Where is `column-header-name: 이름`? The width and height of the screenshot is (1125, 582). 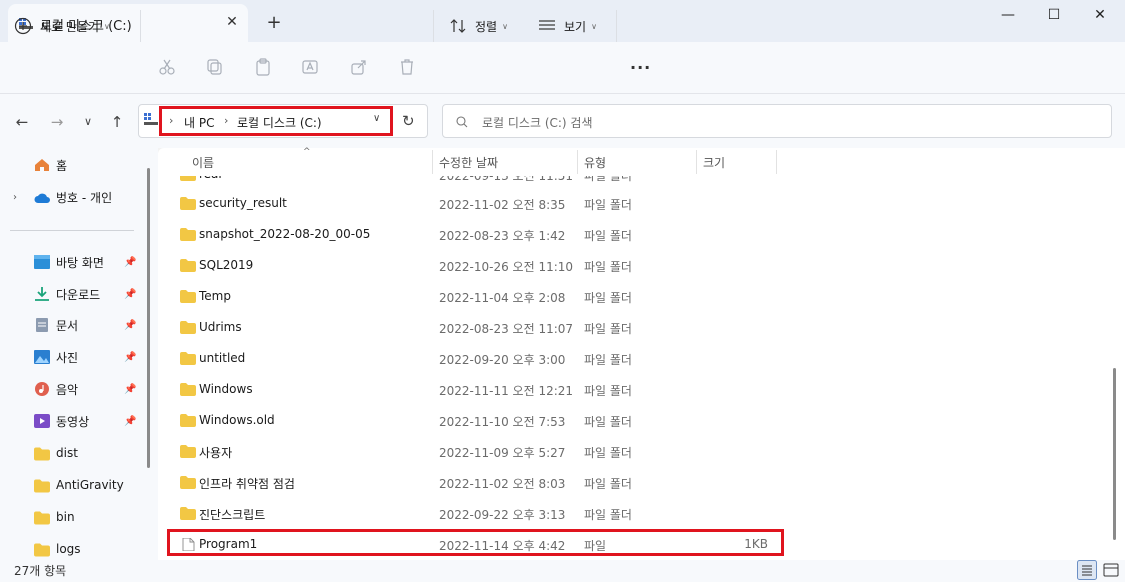
column-header-name: 이름 is located at coordinates (203, 162).